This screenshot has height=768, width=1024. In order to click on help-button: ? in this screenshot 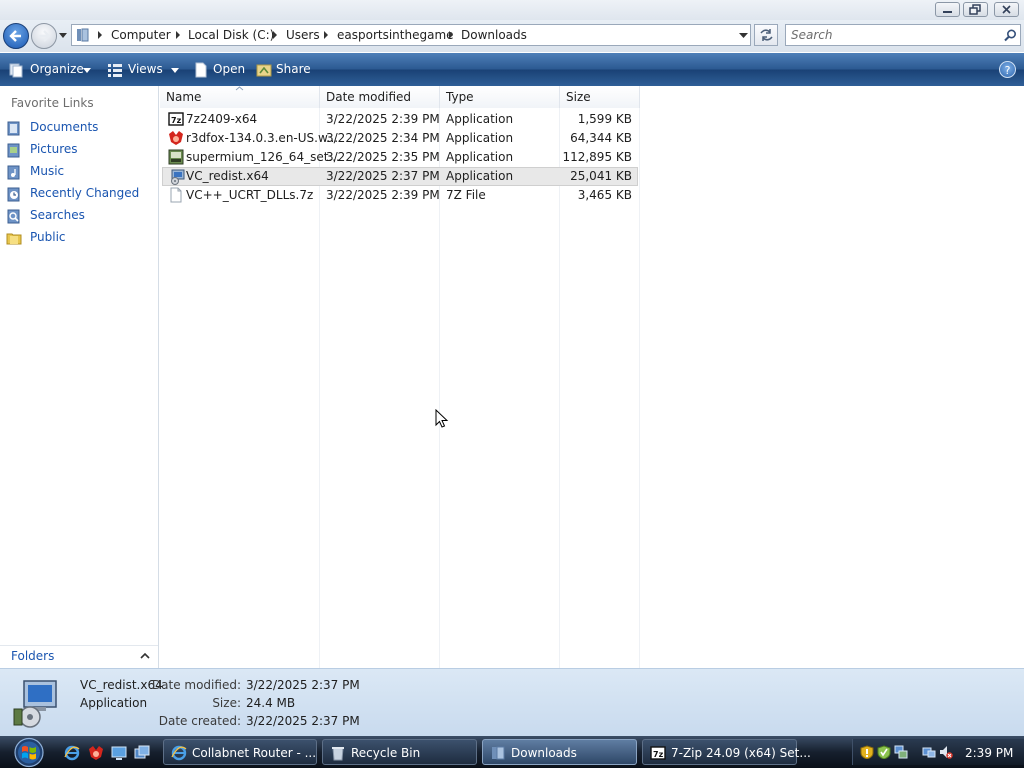, I will do `click(1007, 69)`.